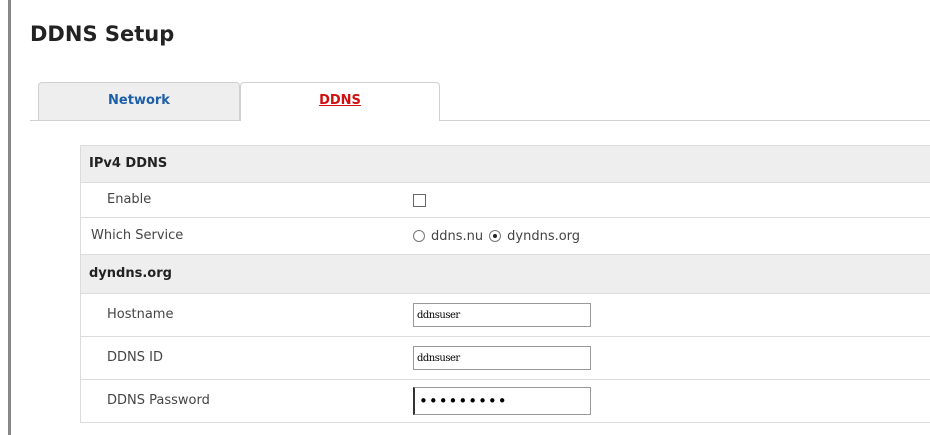  What do you see at coordinates (463, 401) in the screenshot?
I see `password-mask: •••••••••` at bounding box center [463, 401].